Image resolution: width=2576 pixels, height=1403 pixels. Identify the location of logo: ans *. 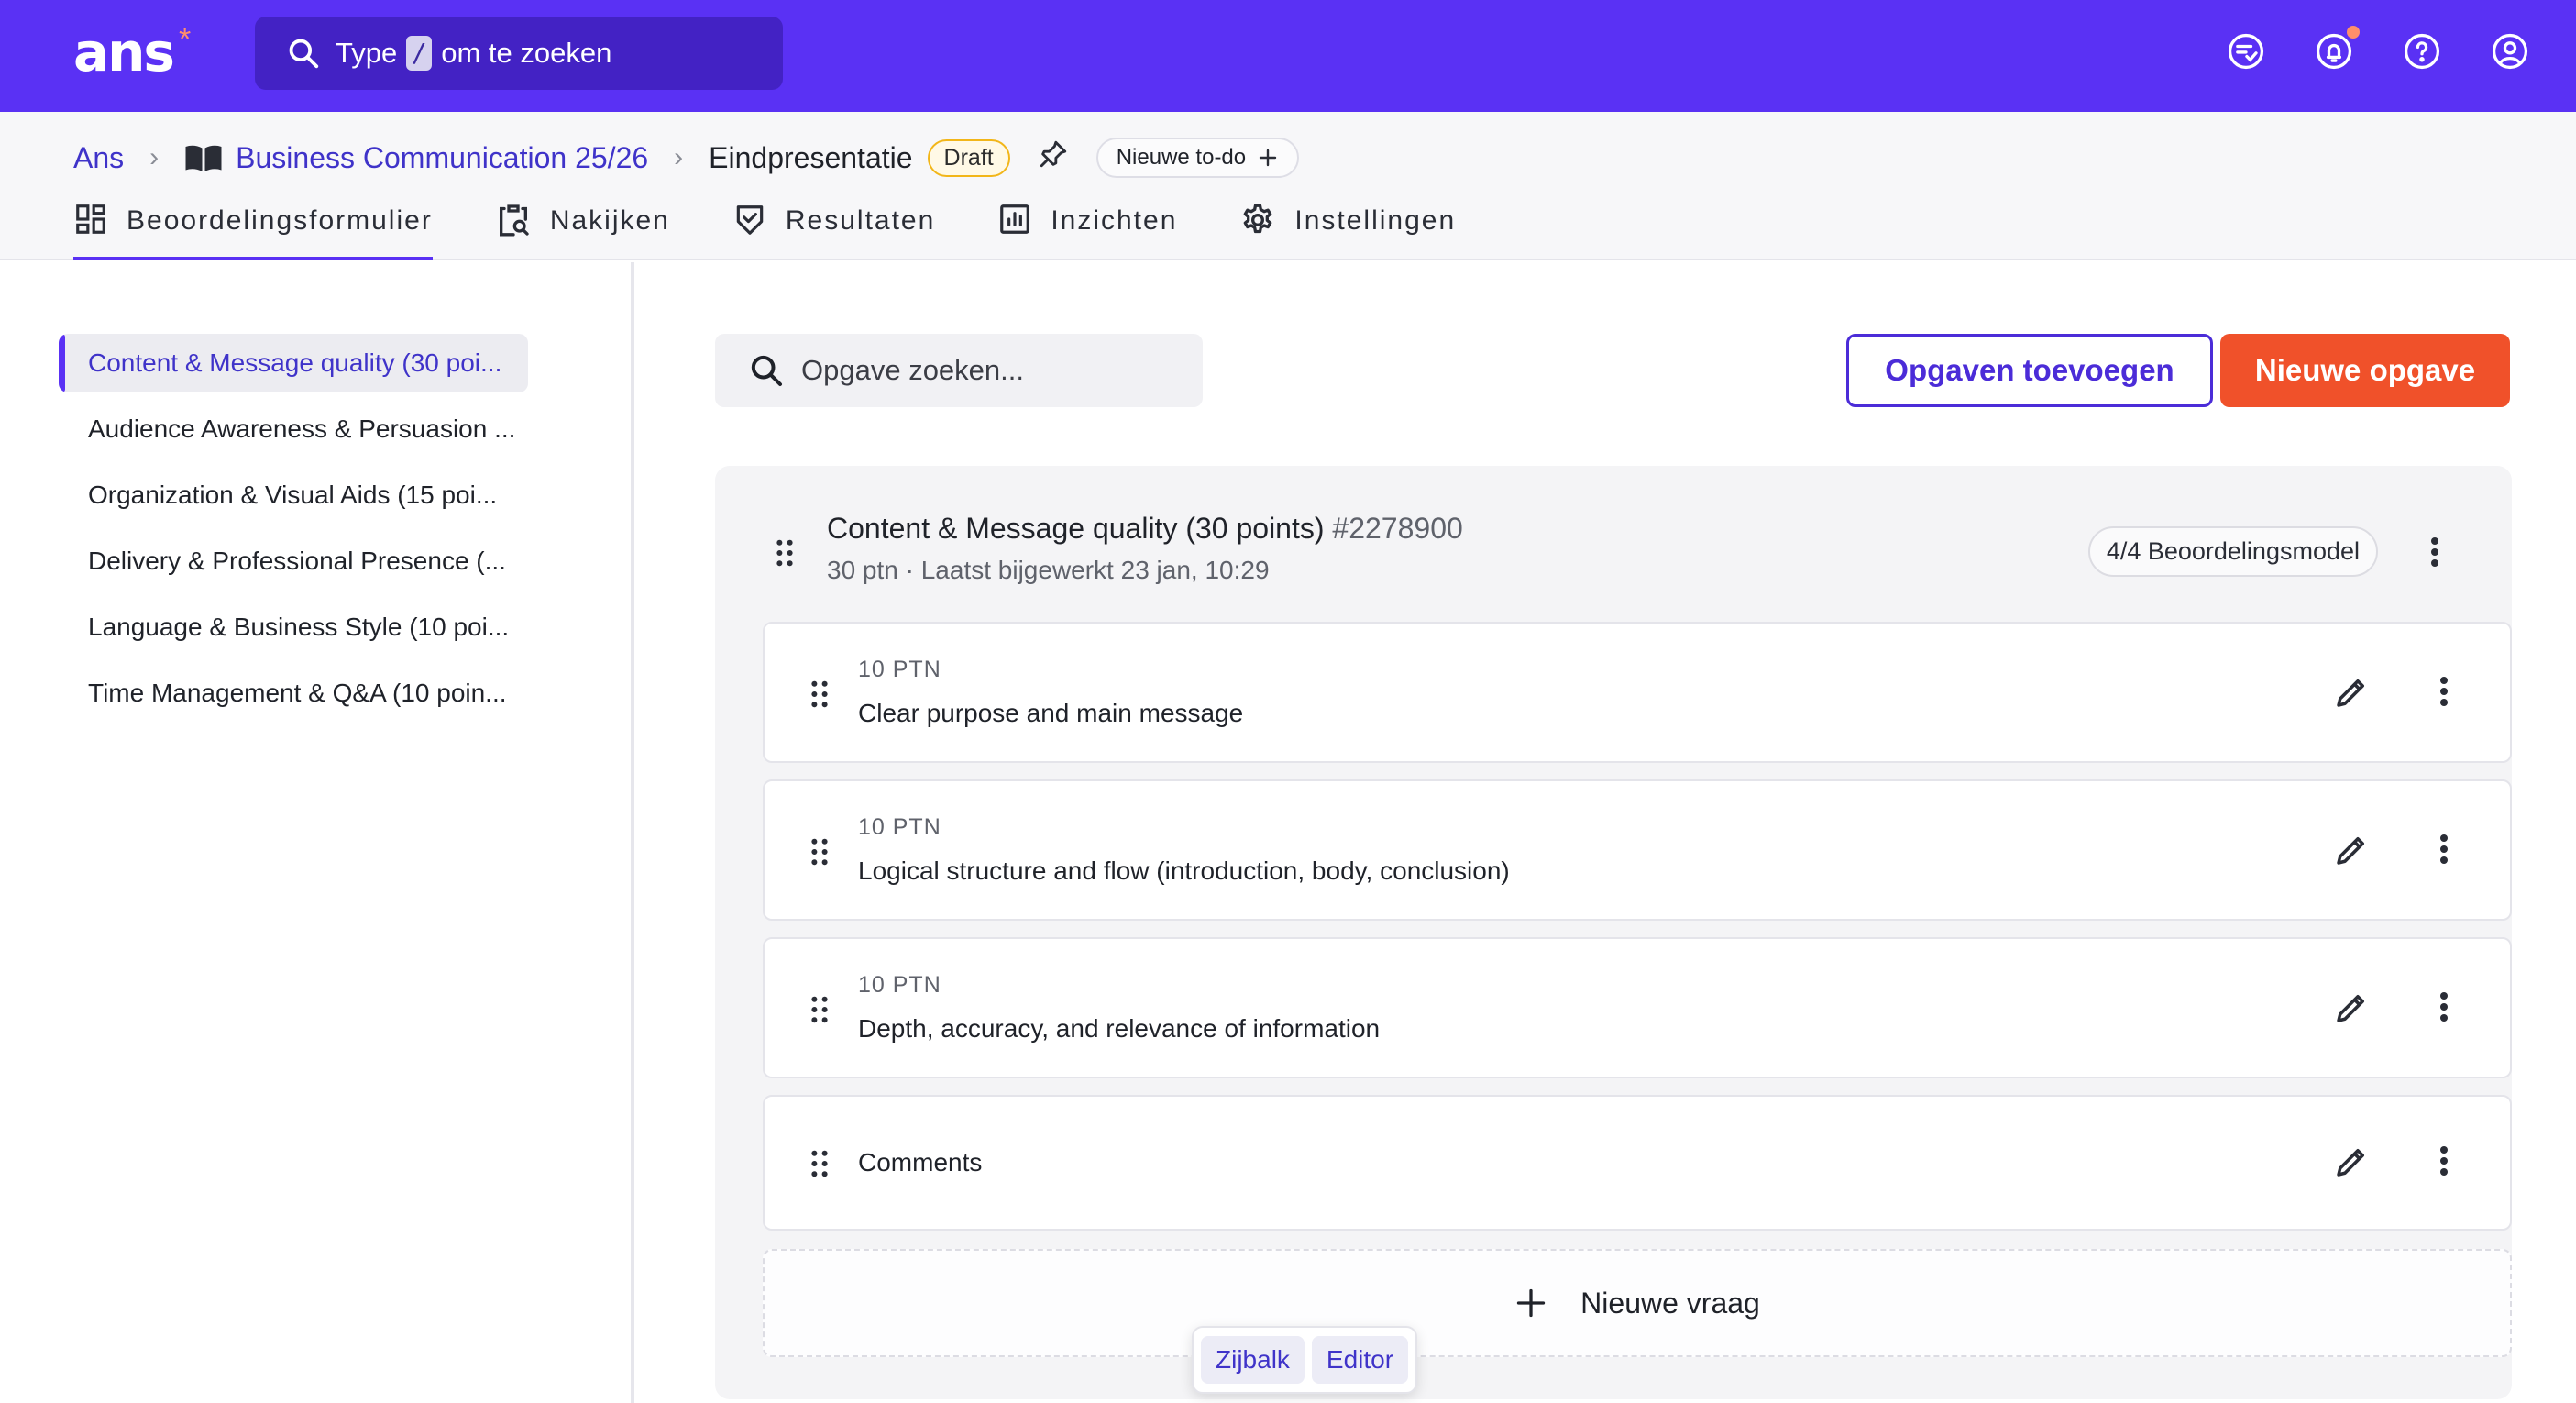
(132, 52).